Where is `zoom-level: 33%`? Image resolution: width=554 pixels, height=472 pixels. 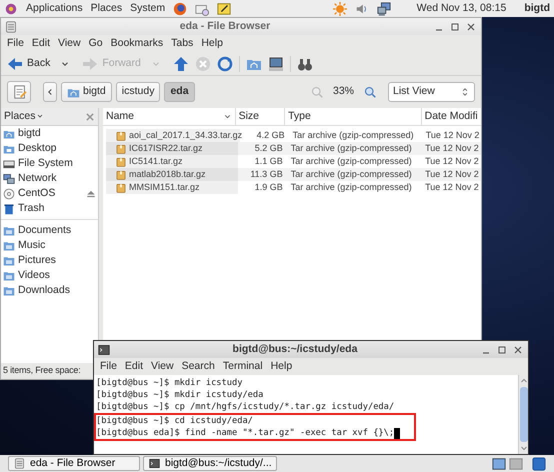 zoom-level: 33% is located at coordinates (343, 92).